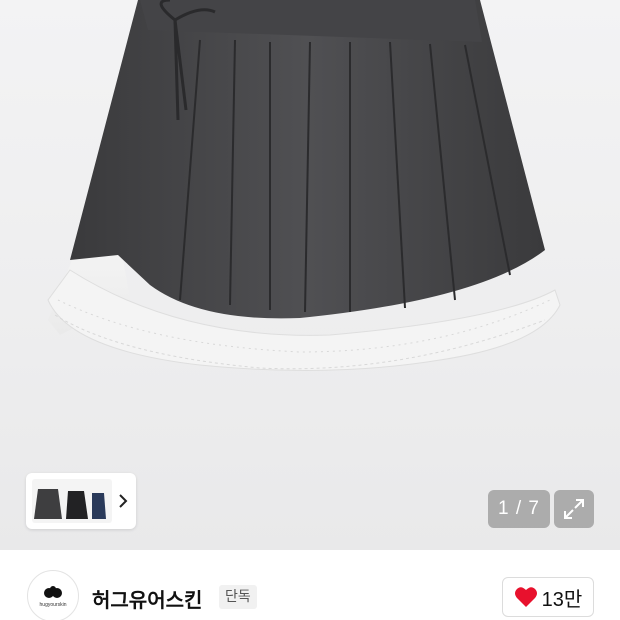 The width and height of the screenshot is (620, 620). I want to click on chevron-right-icon, so click(123, 501).